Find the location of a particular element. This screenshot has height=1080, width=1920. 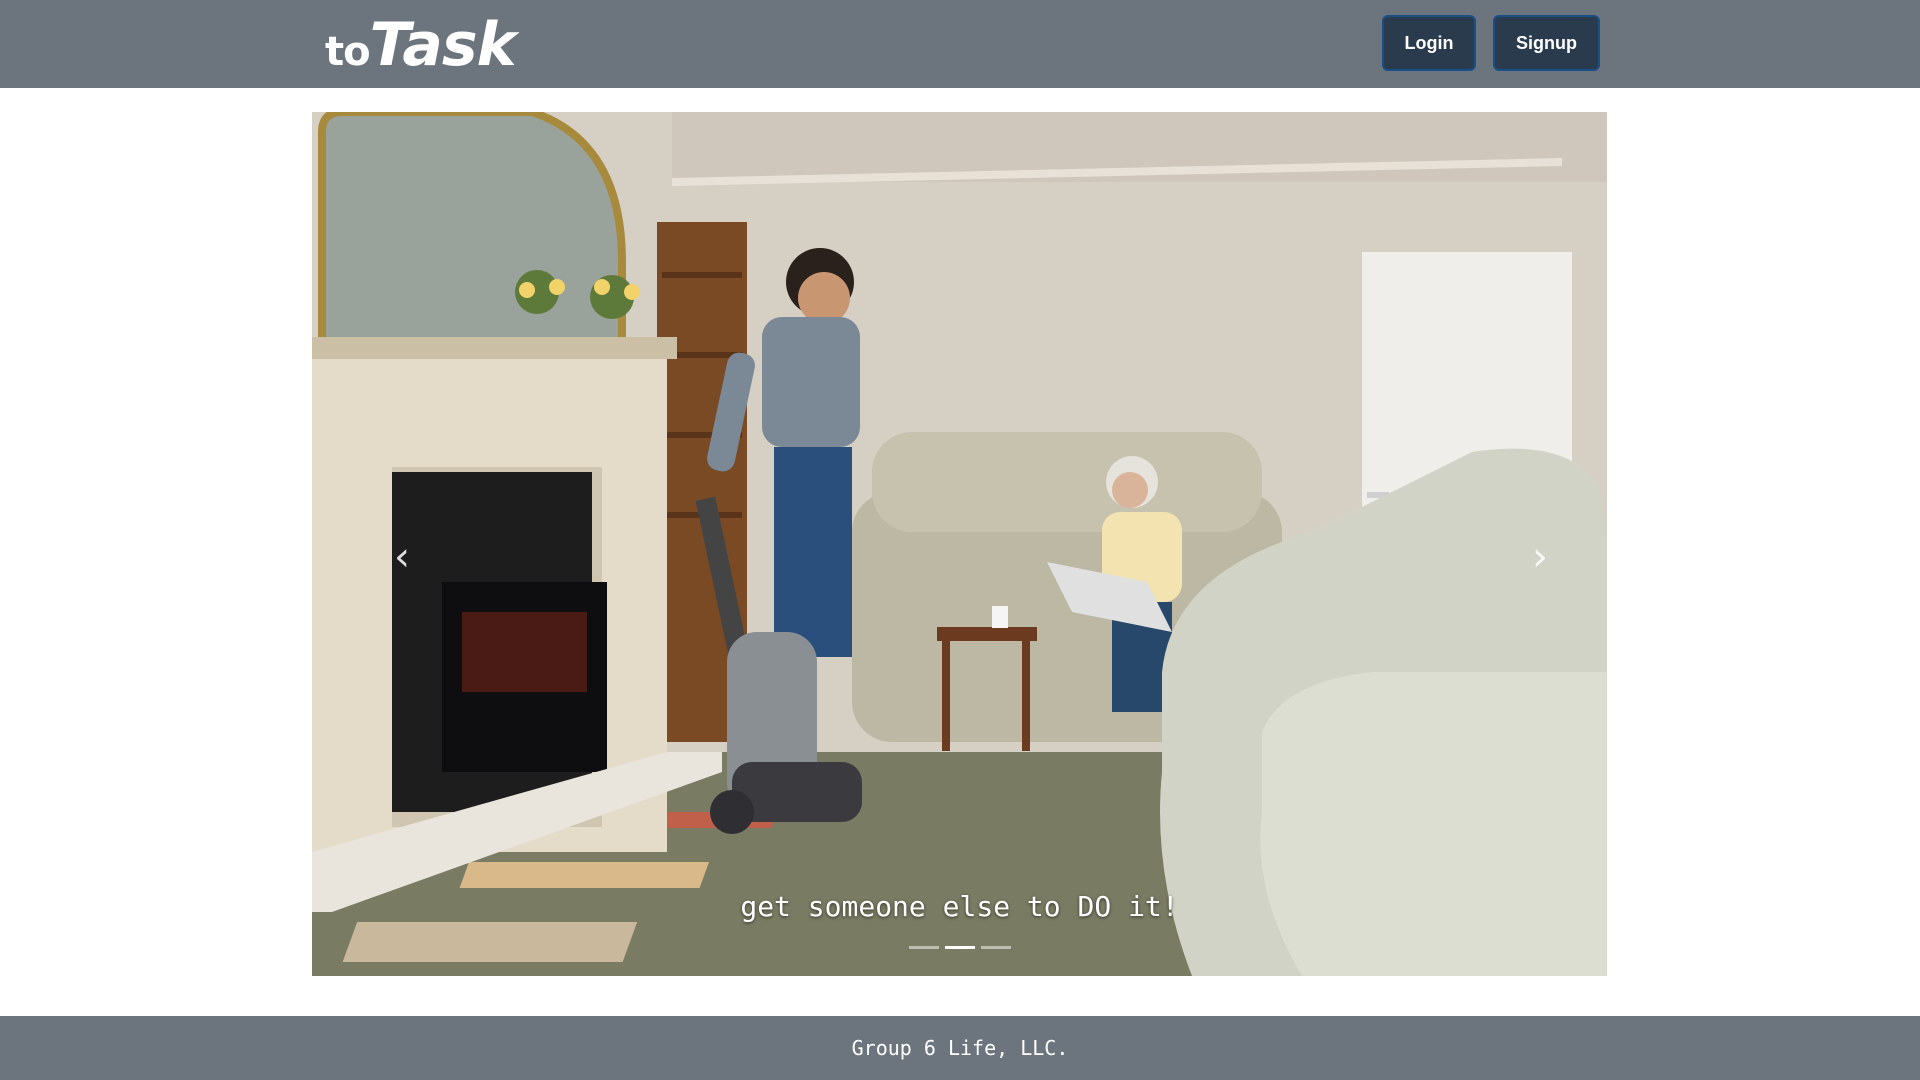

brand-name: Task is located at coordinates (443, 45).